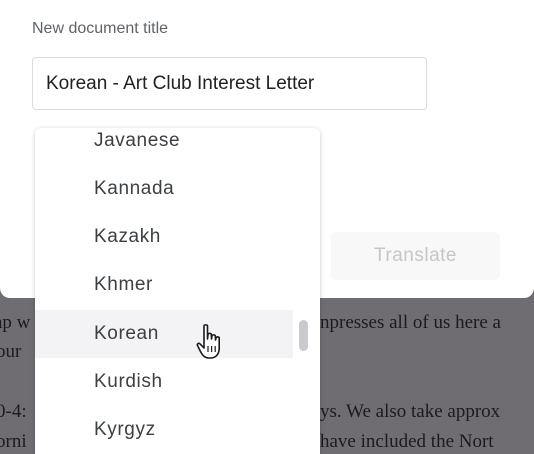  I want to click on language-option-javanese: Javanese, so click(164, 146).